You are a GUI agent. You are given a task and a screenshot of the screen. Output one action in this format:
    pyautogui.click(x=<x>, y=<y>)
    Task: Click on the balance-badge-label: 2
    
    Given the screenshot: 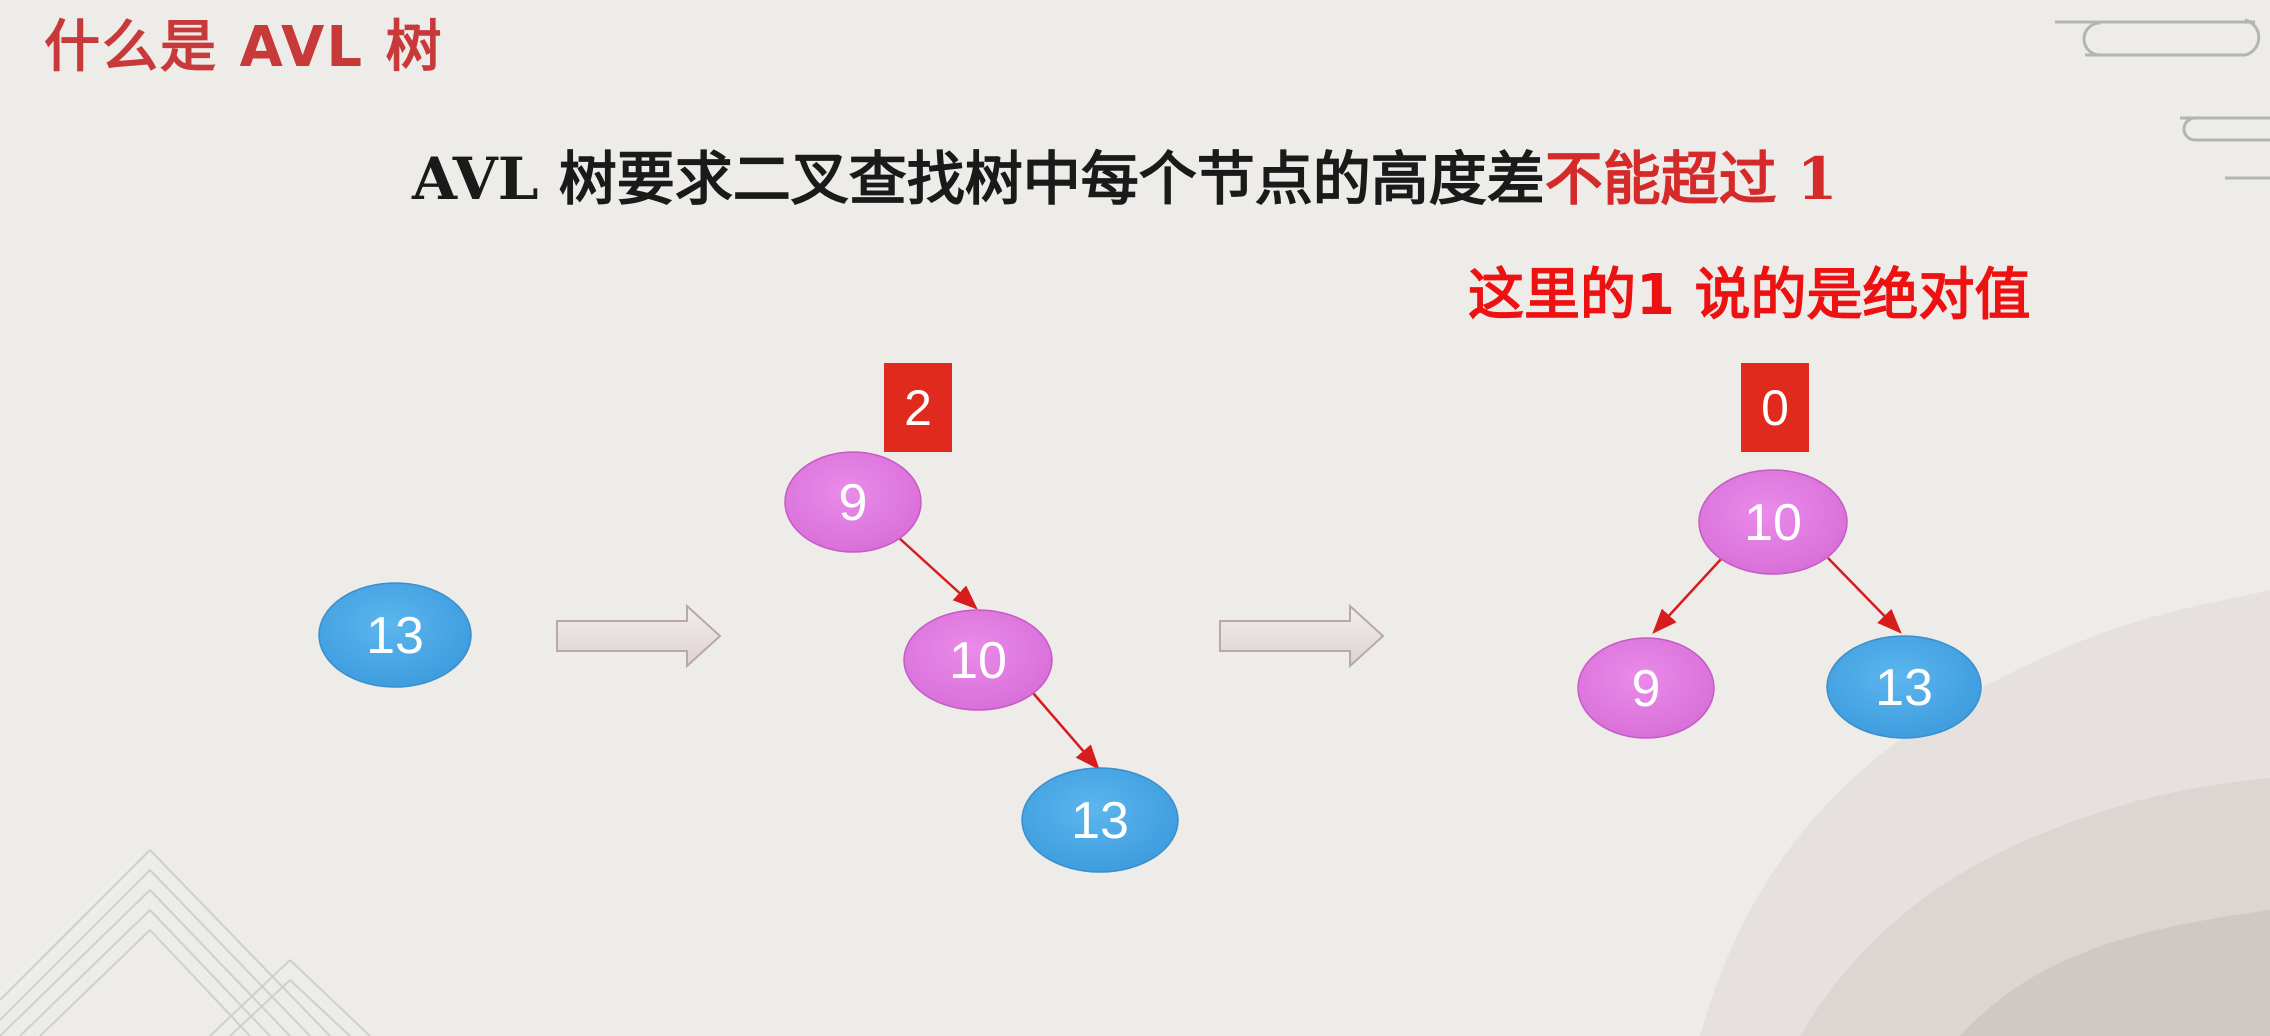 What is the action you would take?
    pyautogui.click(x=918, y=408)
    